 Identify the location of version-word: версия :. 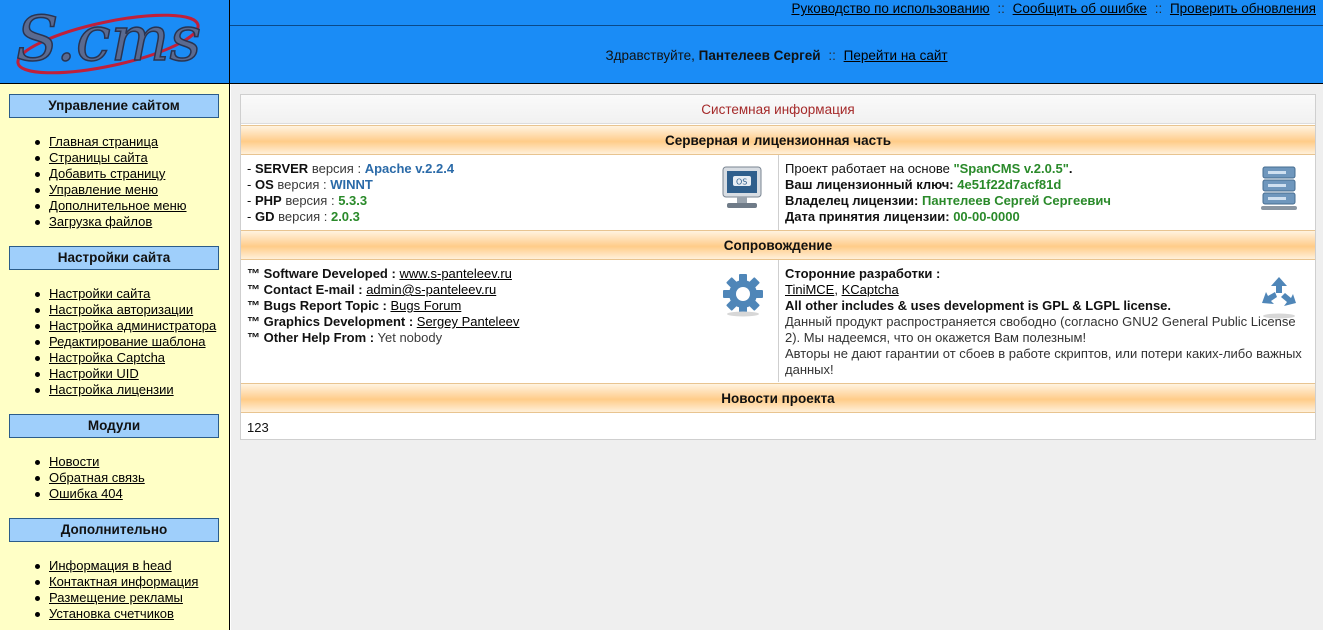
(336, 168).